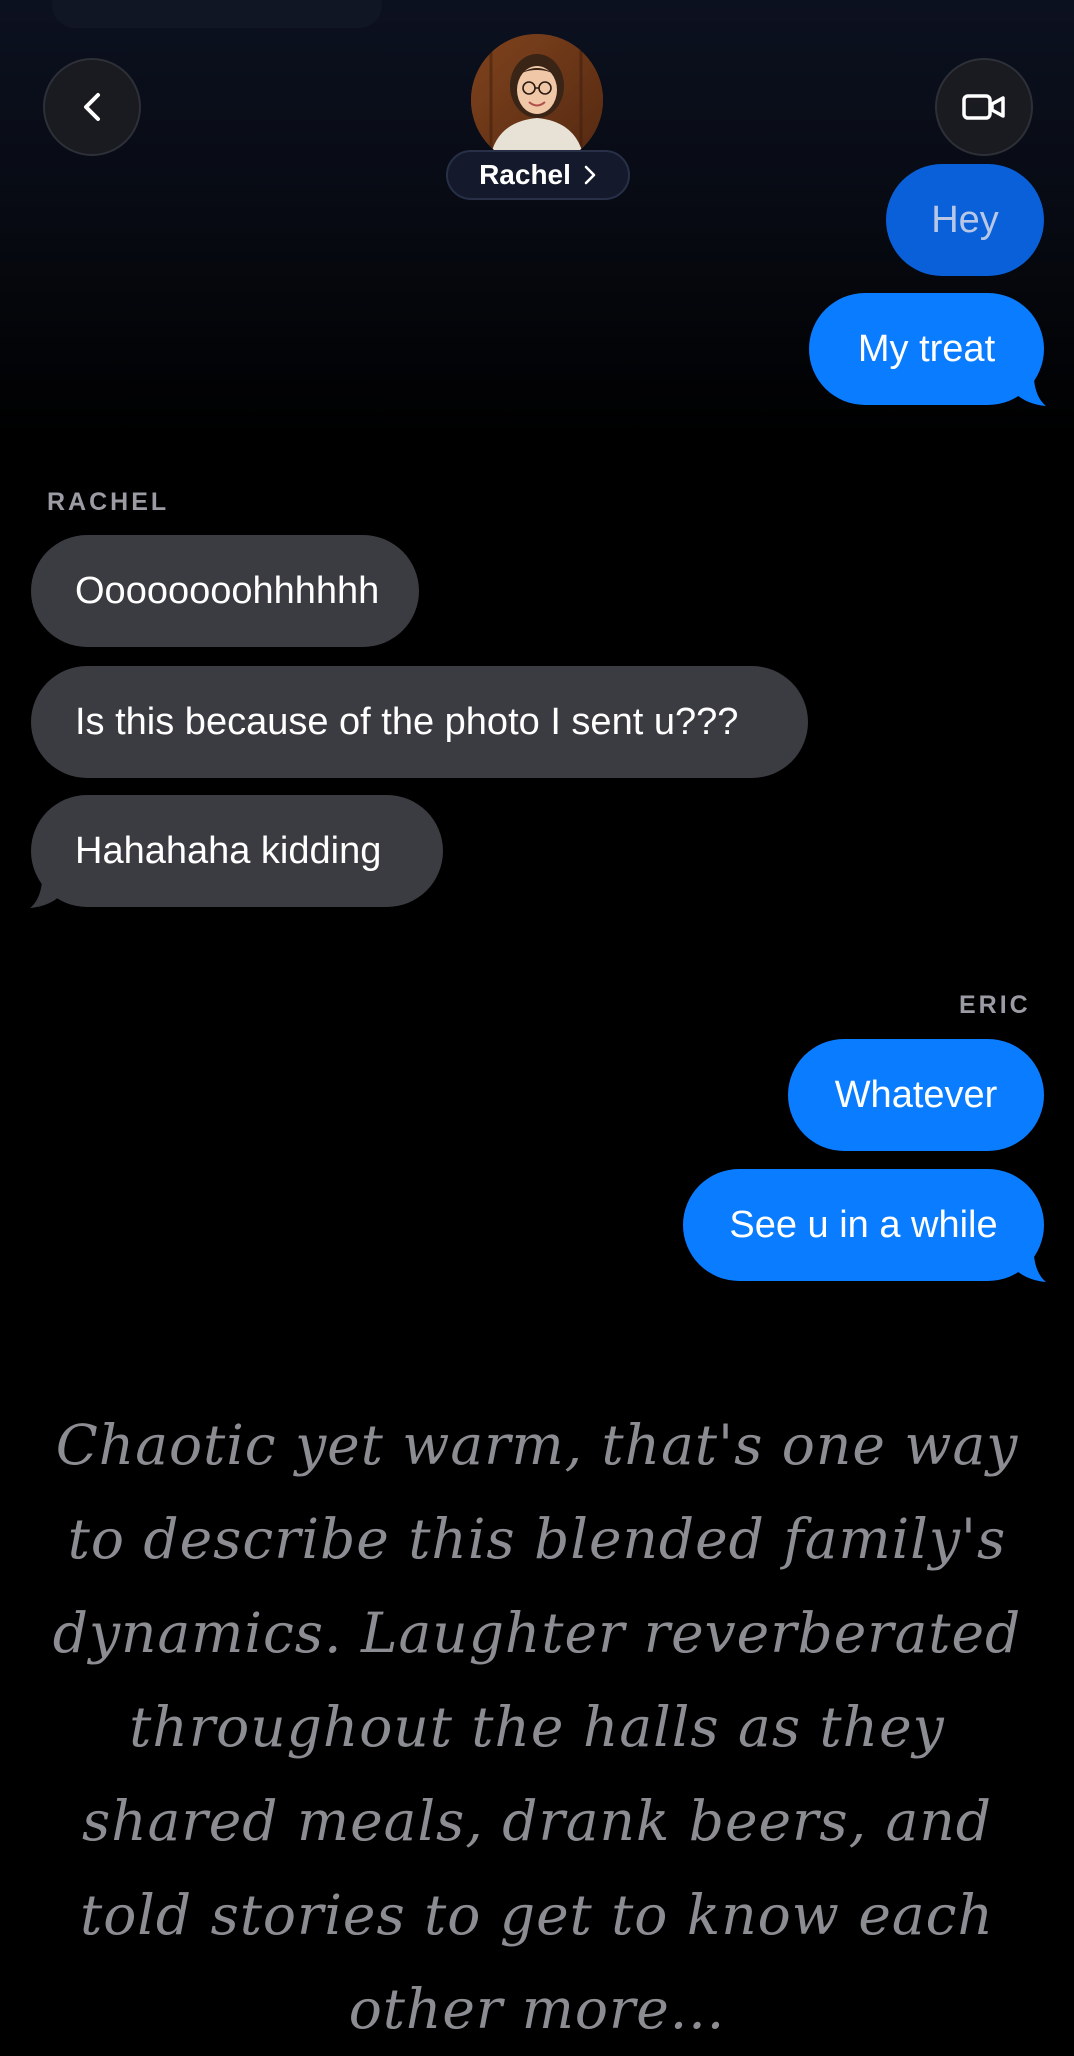 This screenshot has height=2056, width=1074. I want to click on contact-name-pill: Rachel, so click(538, 175).